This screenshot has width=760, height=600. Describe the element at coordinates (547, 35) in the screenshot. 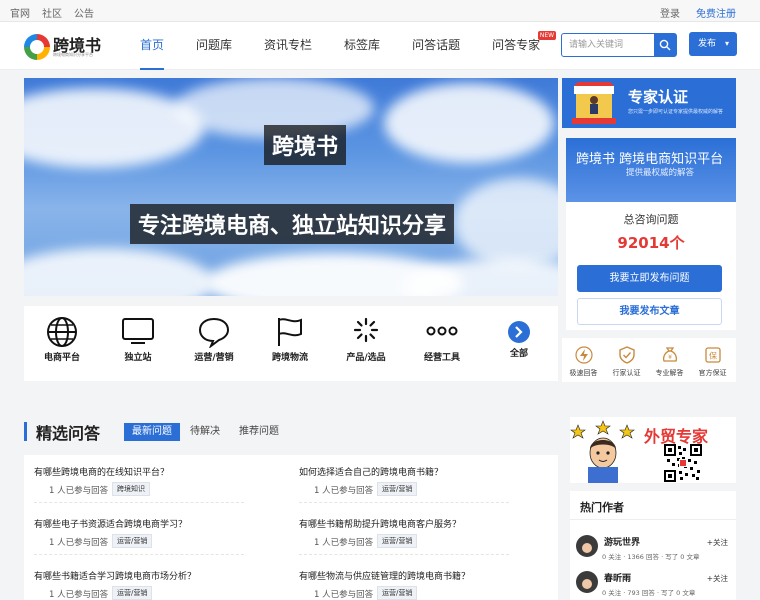

I see `new-badge: NEW` at that location.